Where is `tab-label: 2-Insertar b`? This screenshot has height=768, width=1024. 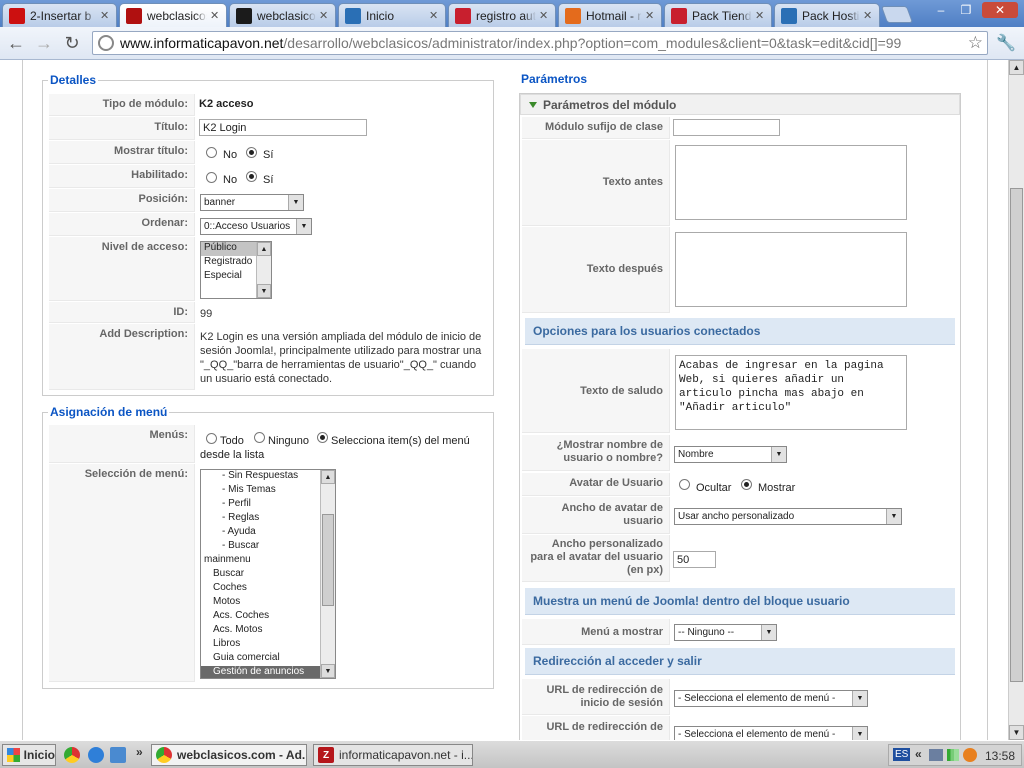 tab-label: 2-Insertar b is located at coordinates (61, 15).